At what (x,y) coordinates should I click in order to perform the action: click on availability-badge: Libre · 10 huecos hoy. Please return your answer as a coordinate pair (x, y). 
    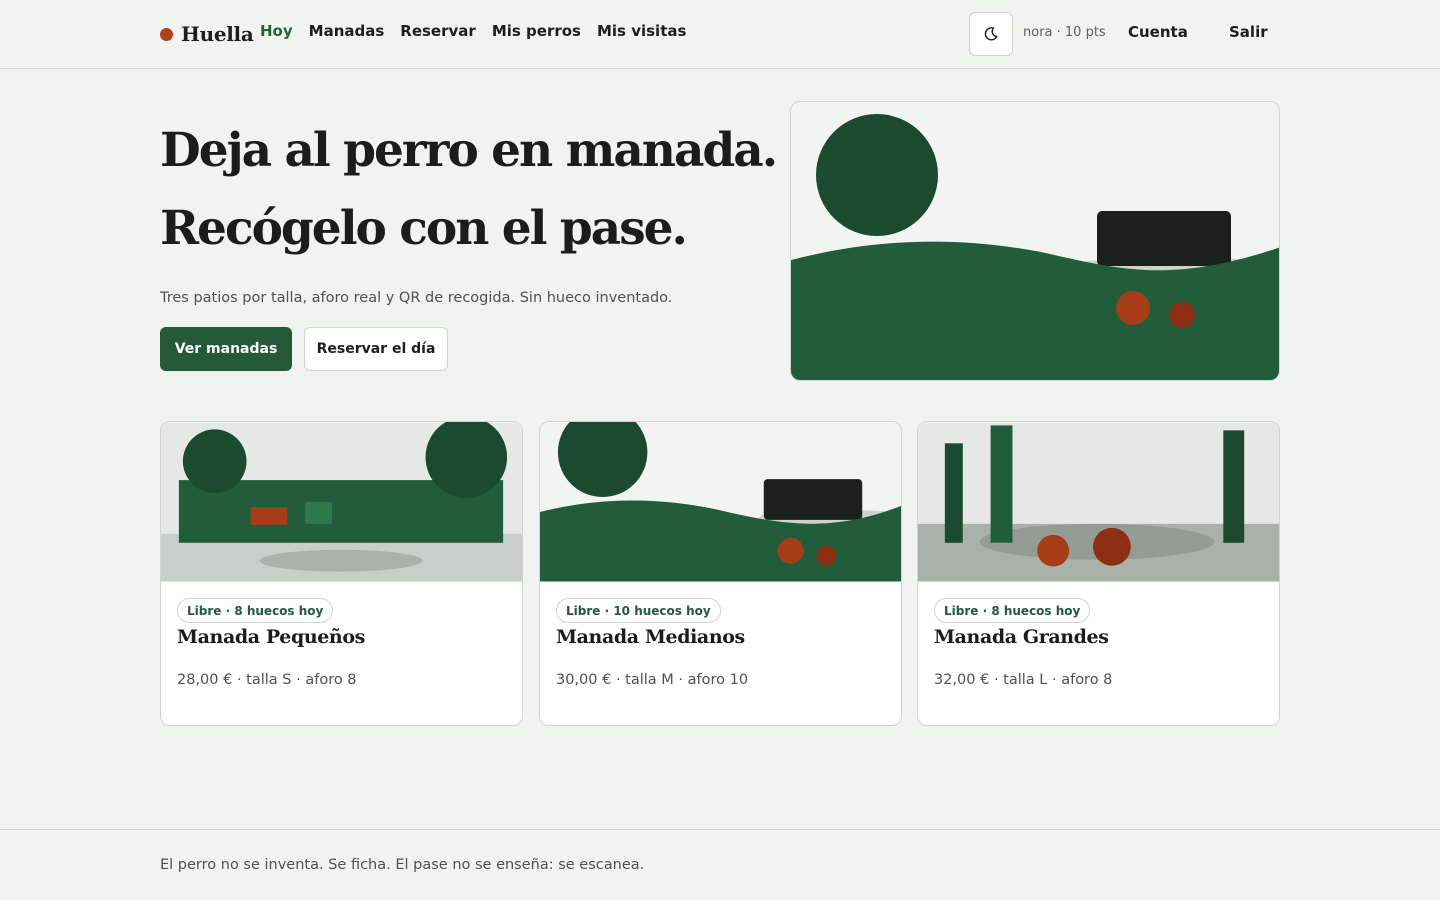
    Looking at the image, I should click on (638, 610).